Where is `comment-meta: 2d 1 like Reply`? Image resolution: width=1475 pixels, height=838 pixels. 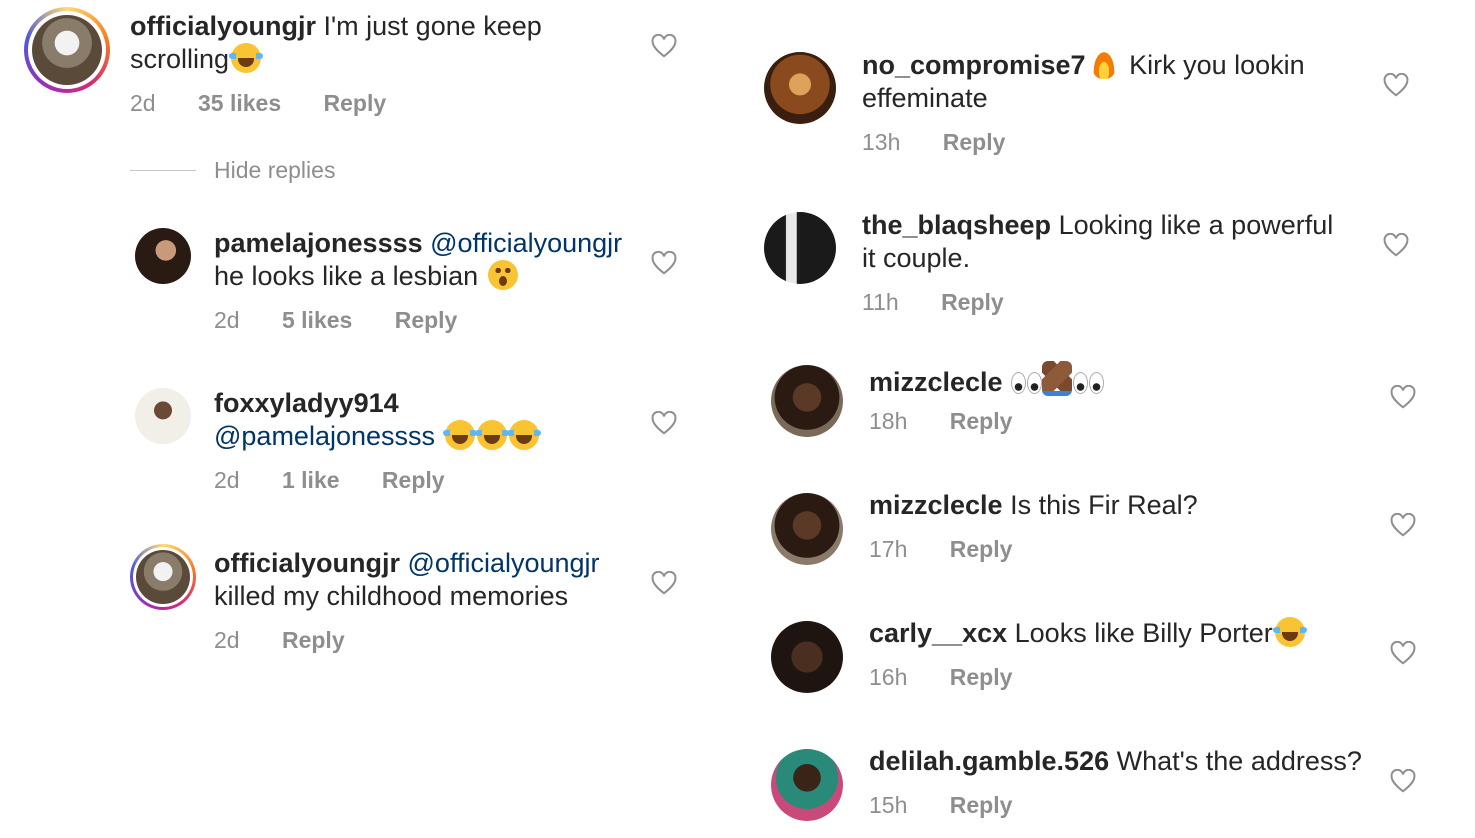
comment-meta: 2d 1 like Reply is located at coordinates (347, 480).